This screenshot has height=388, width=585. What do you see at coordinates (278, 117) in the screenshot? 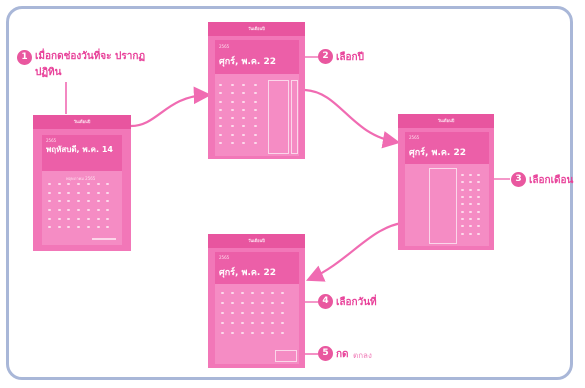
I see `year-list` at bounding box center [278, 117].